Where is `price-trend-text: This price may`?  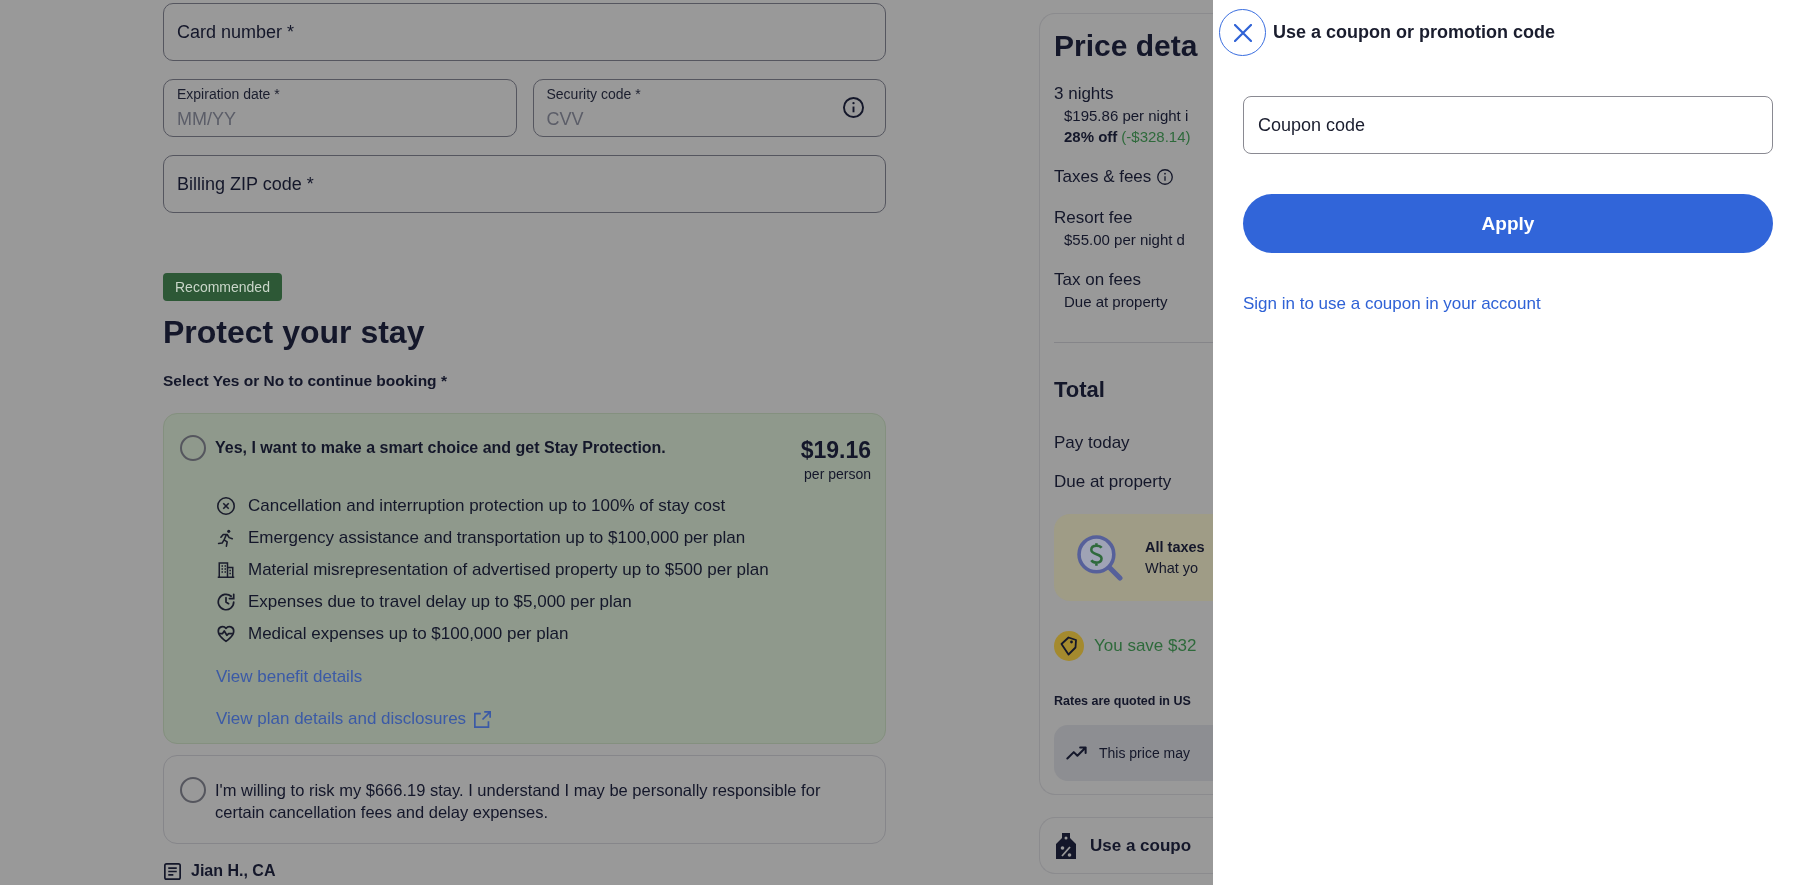
price-trend-text: This price may is located at coordinates (1145, 753).